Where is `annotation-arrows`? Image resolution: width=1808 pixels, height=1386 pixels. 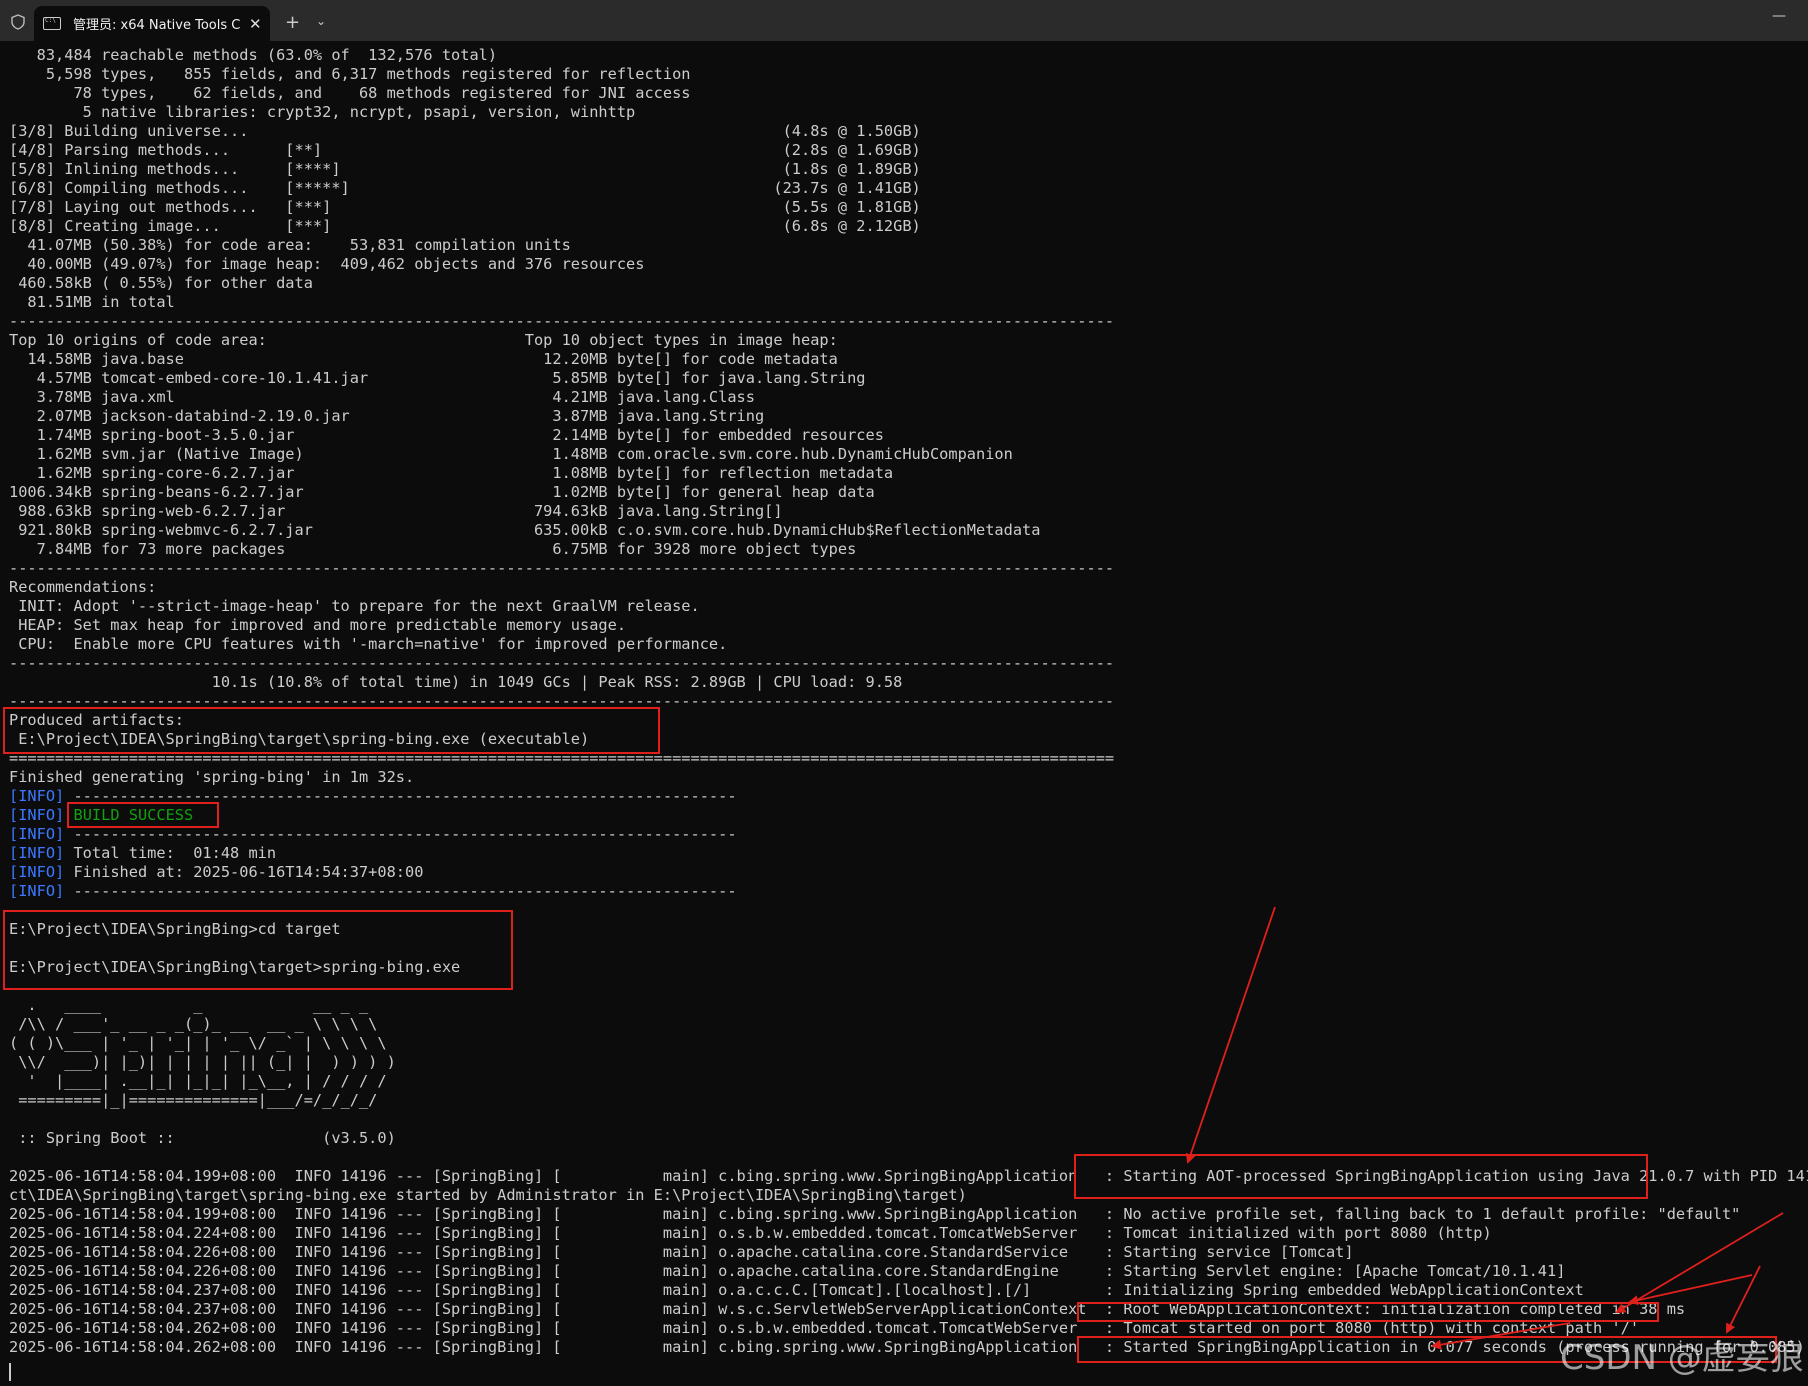
annotation-arrows is located at coordinates (1484, 1128).